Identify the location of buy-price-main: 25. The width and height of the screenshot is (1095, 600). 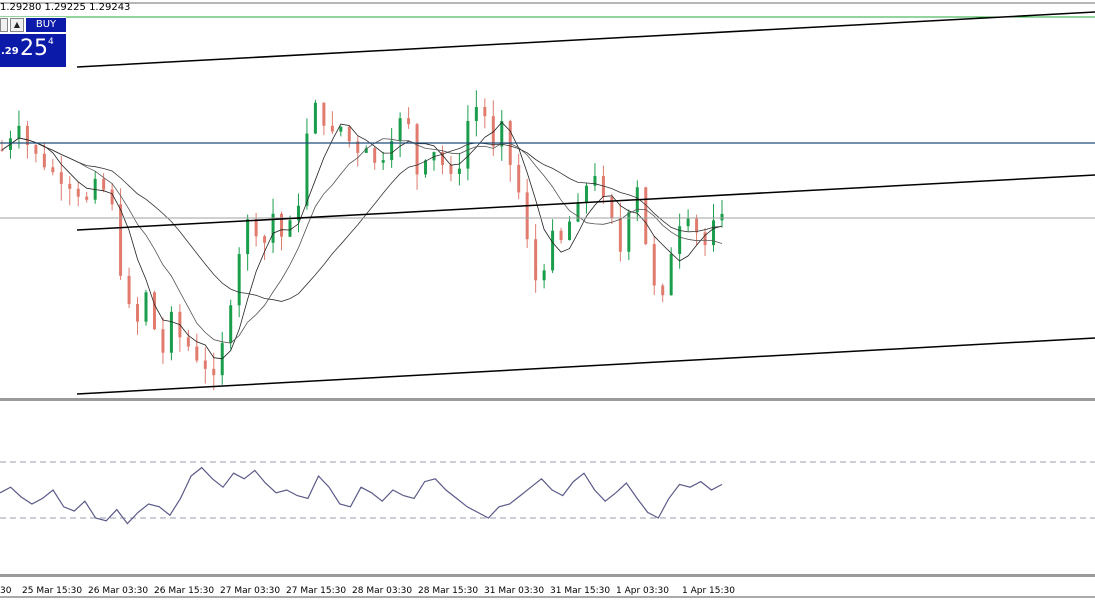
(34, 48).